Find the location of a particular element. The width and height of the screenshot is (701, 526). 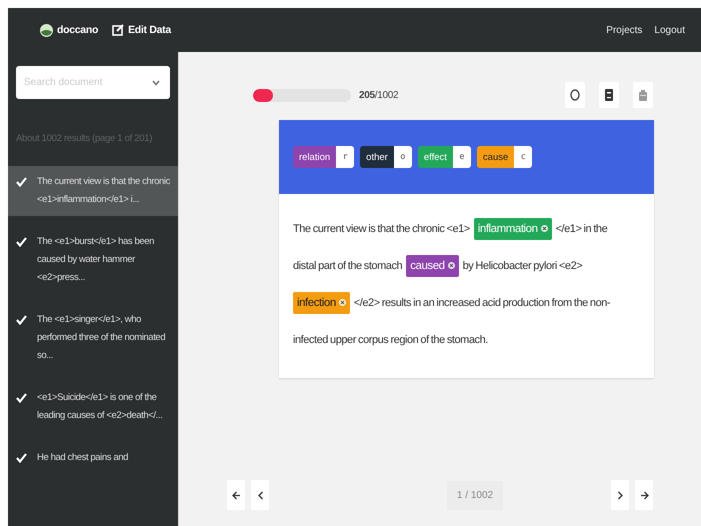

edit-icon is located at coordinates (118, 30).